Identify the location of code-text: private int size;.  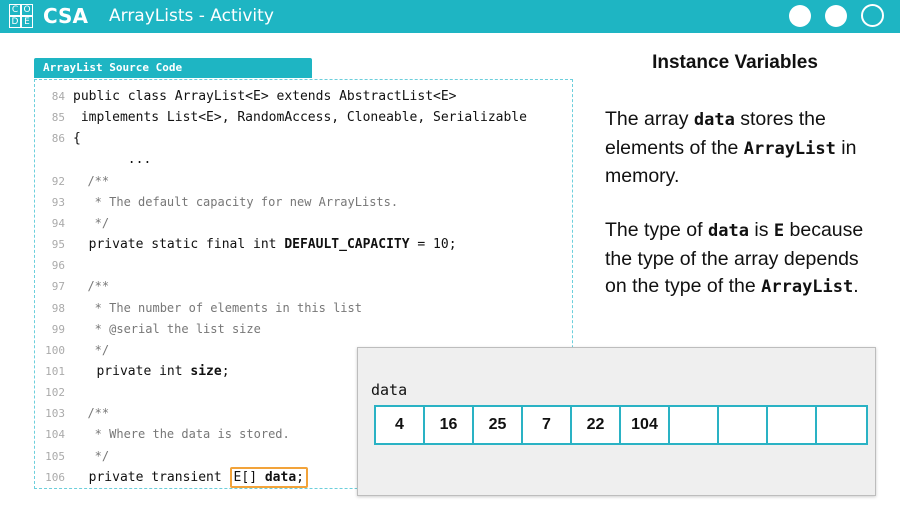
(151, 371).